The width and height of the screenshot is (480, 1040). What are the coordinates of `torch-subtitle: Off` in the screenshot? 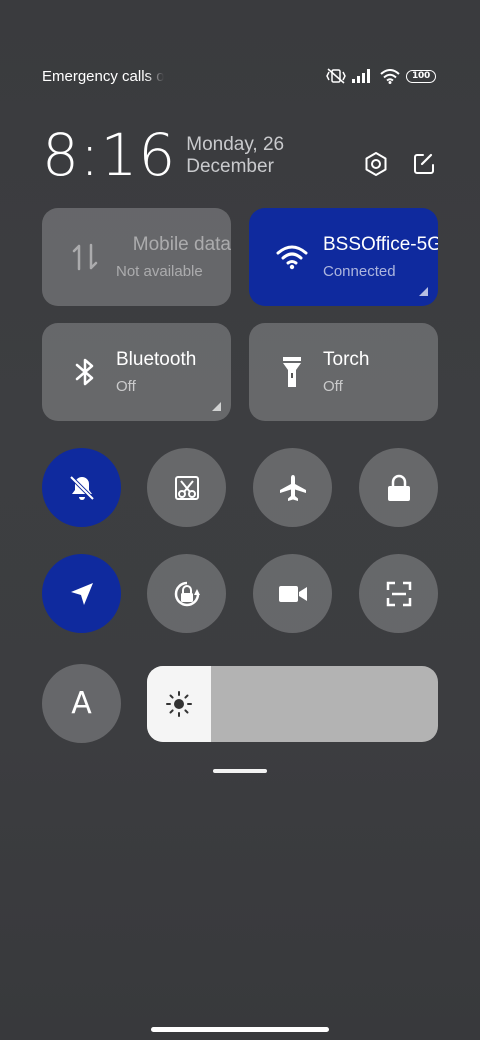 It's located at (333, 386).